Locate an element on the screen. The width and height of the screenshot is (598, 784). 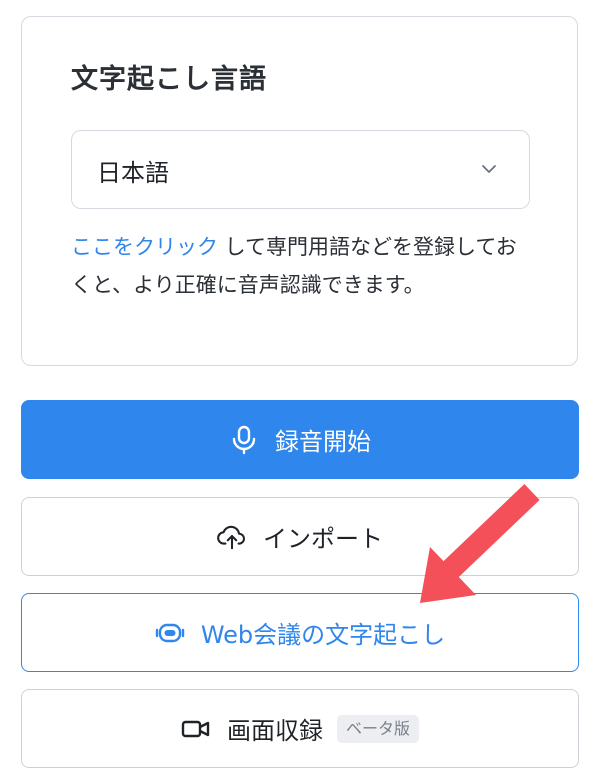
chevron-down-icon is located at coordinates (489, 169).